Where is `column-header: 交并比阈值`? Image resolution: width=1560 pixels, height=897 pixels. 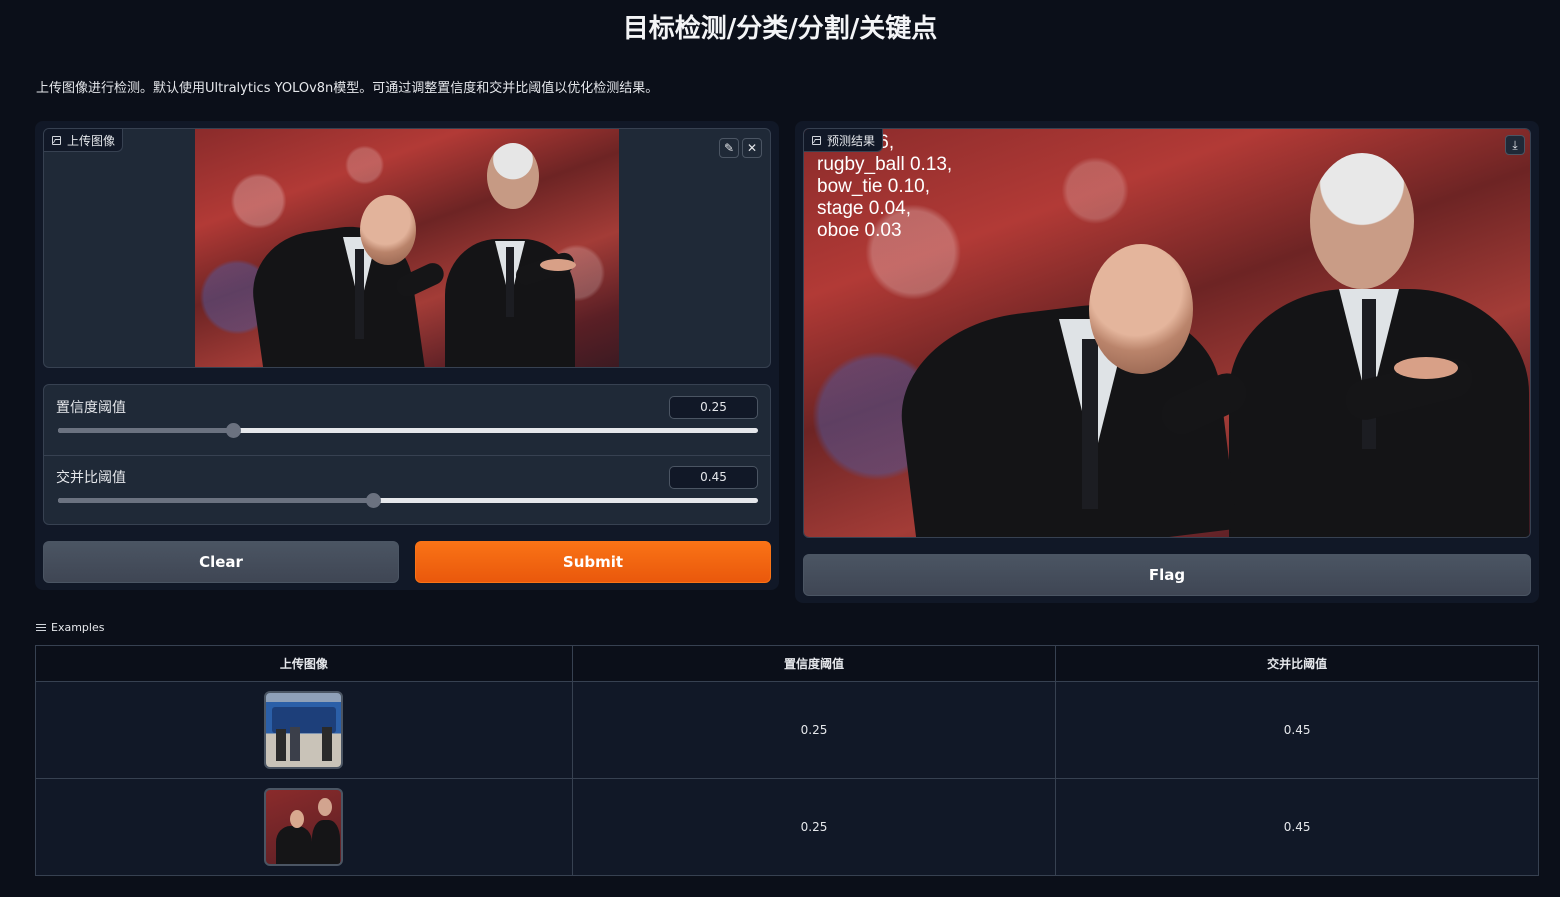 column-header: 交并比阈值 is located at coordinates (1297, 663).